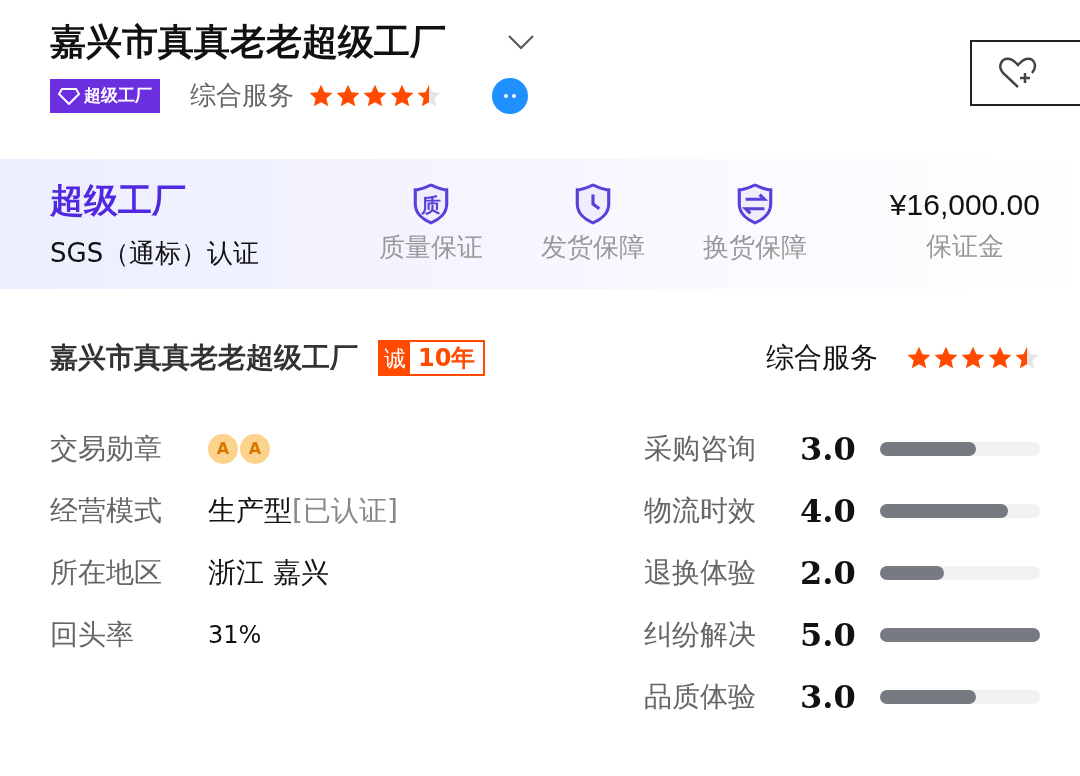 The width and height of the screenshot is (1080, 776). I want to click on info-value: 生产型[已认证], so click(303, 511).